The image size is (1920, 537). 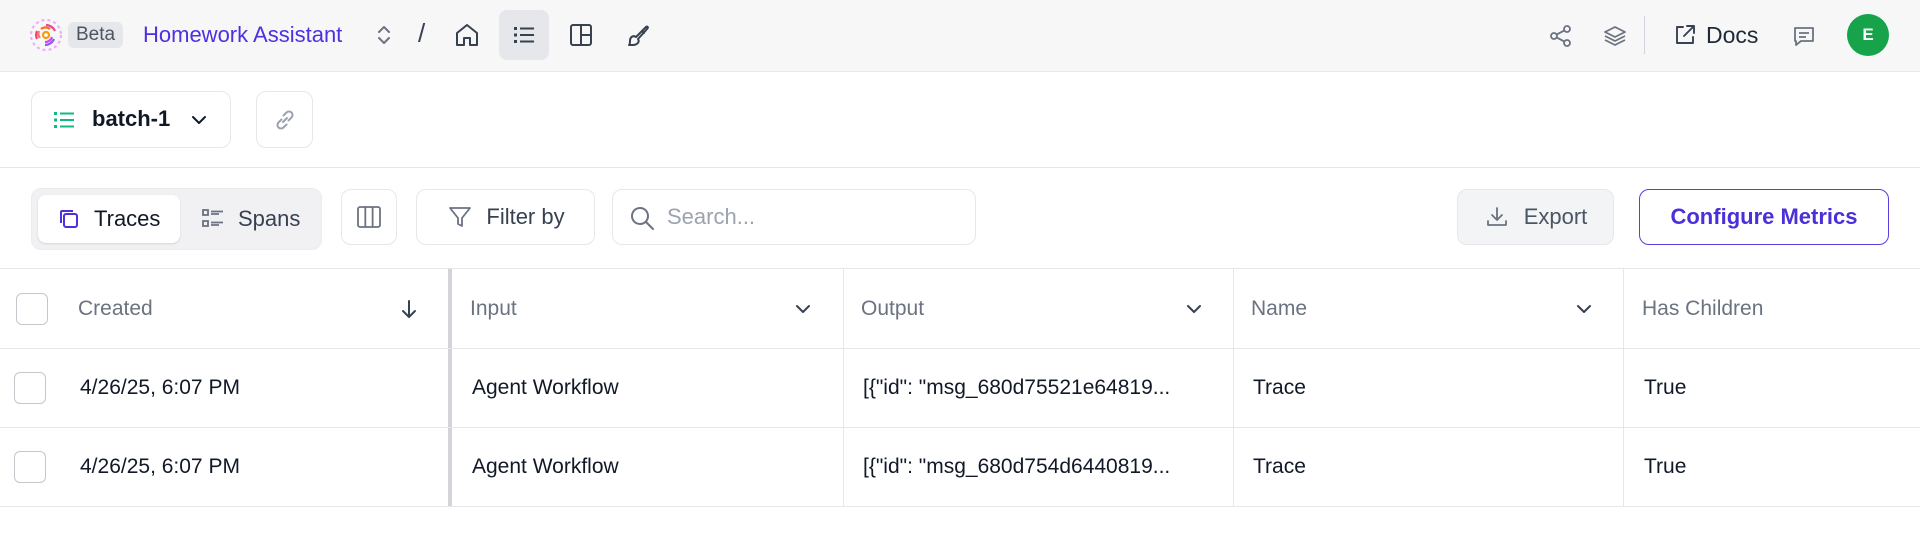 I want to click on dataset-name: batch-1, so click(x=131, y=118).